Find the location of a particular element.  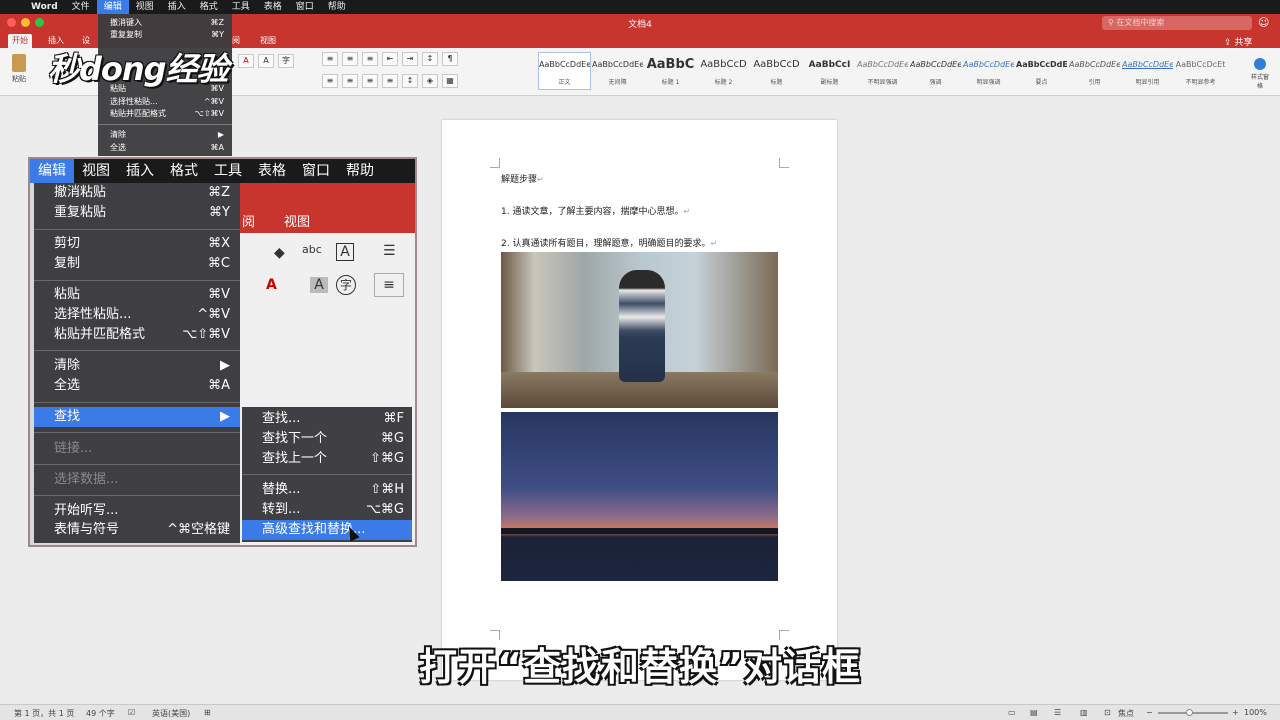

zoom-item-select-all: 全选 ⌘A is located at coordinates (137, 386).